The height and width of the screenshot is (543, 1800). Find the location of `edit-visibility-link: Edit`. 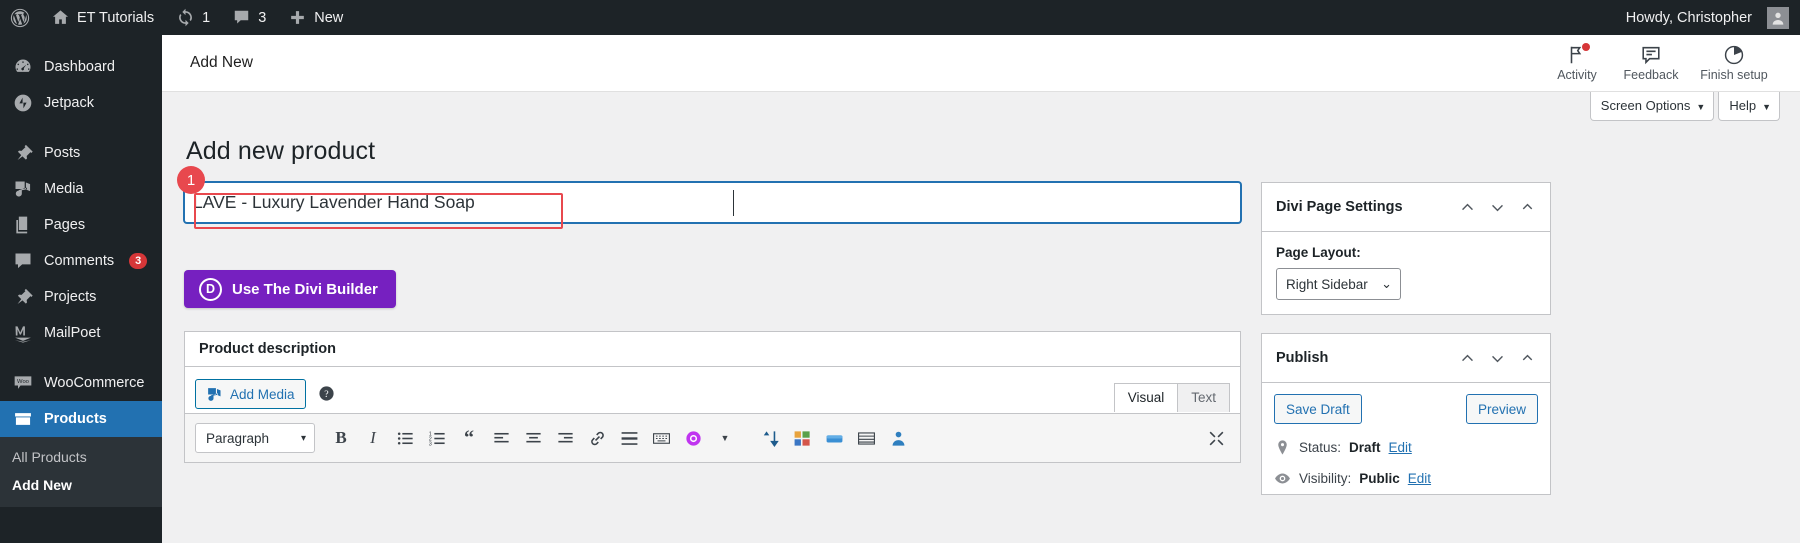

edit-visibility-link: Edit is located at coordinates (1419, 478).